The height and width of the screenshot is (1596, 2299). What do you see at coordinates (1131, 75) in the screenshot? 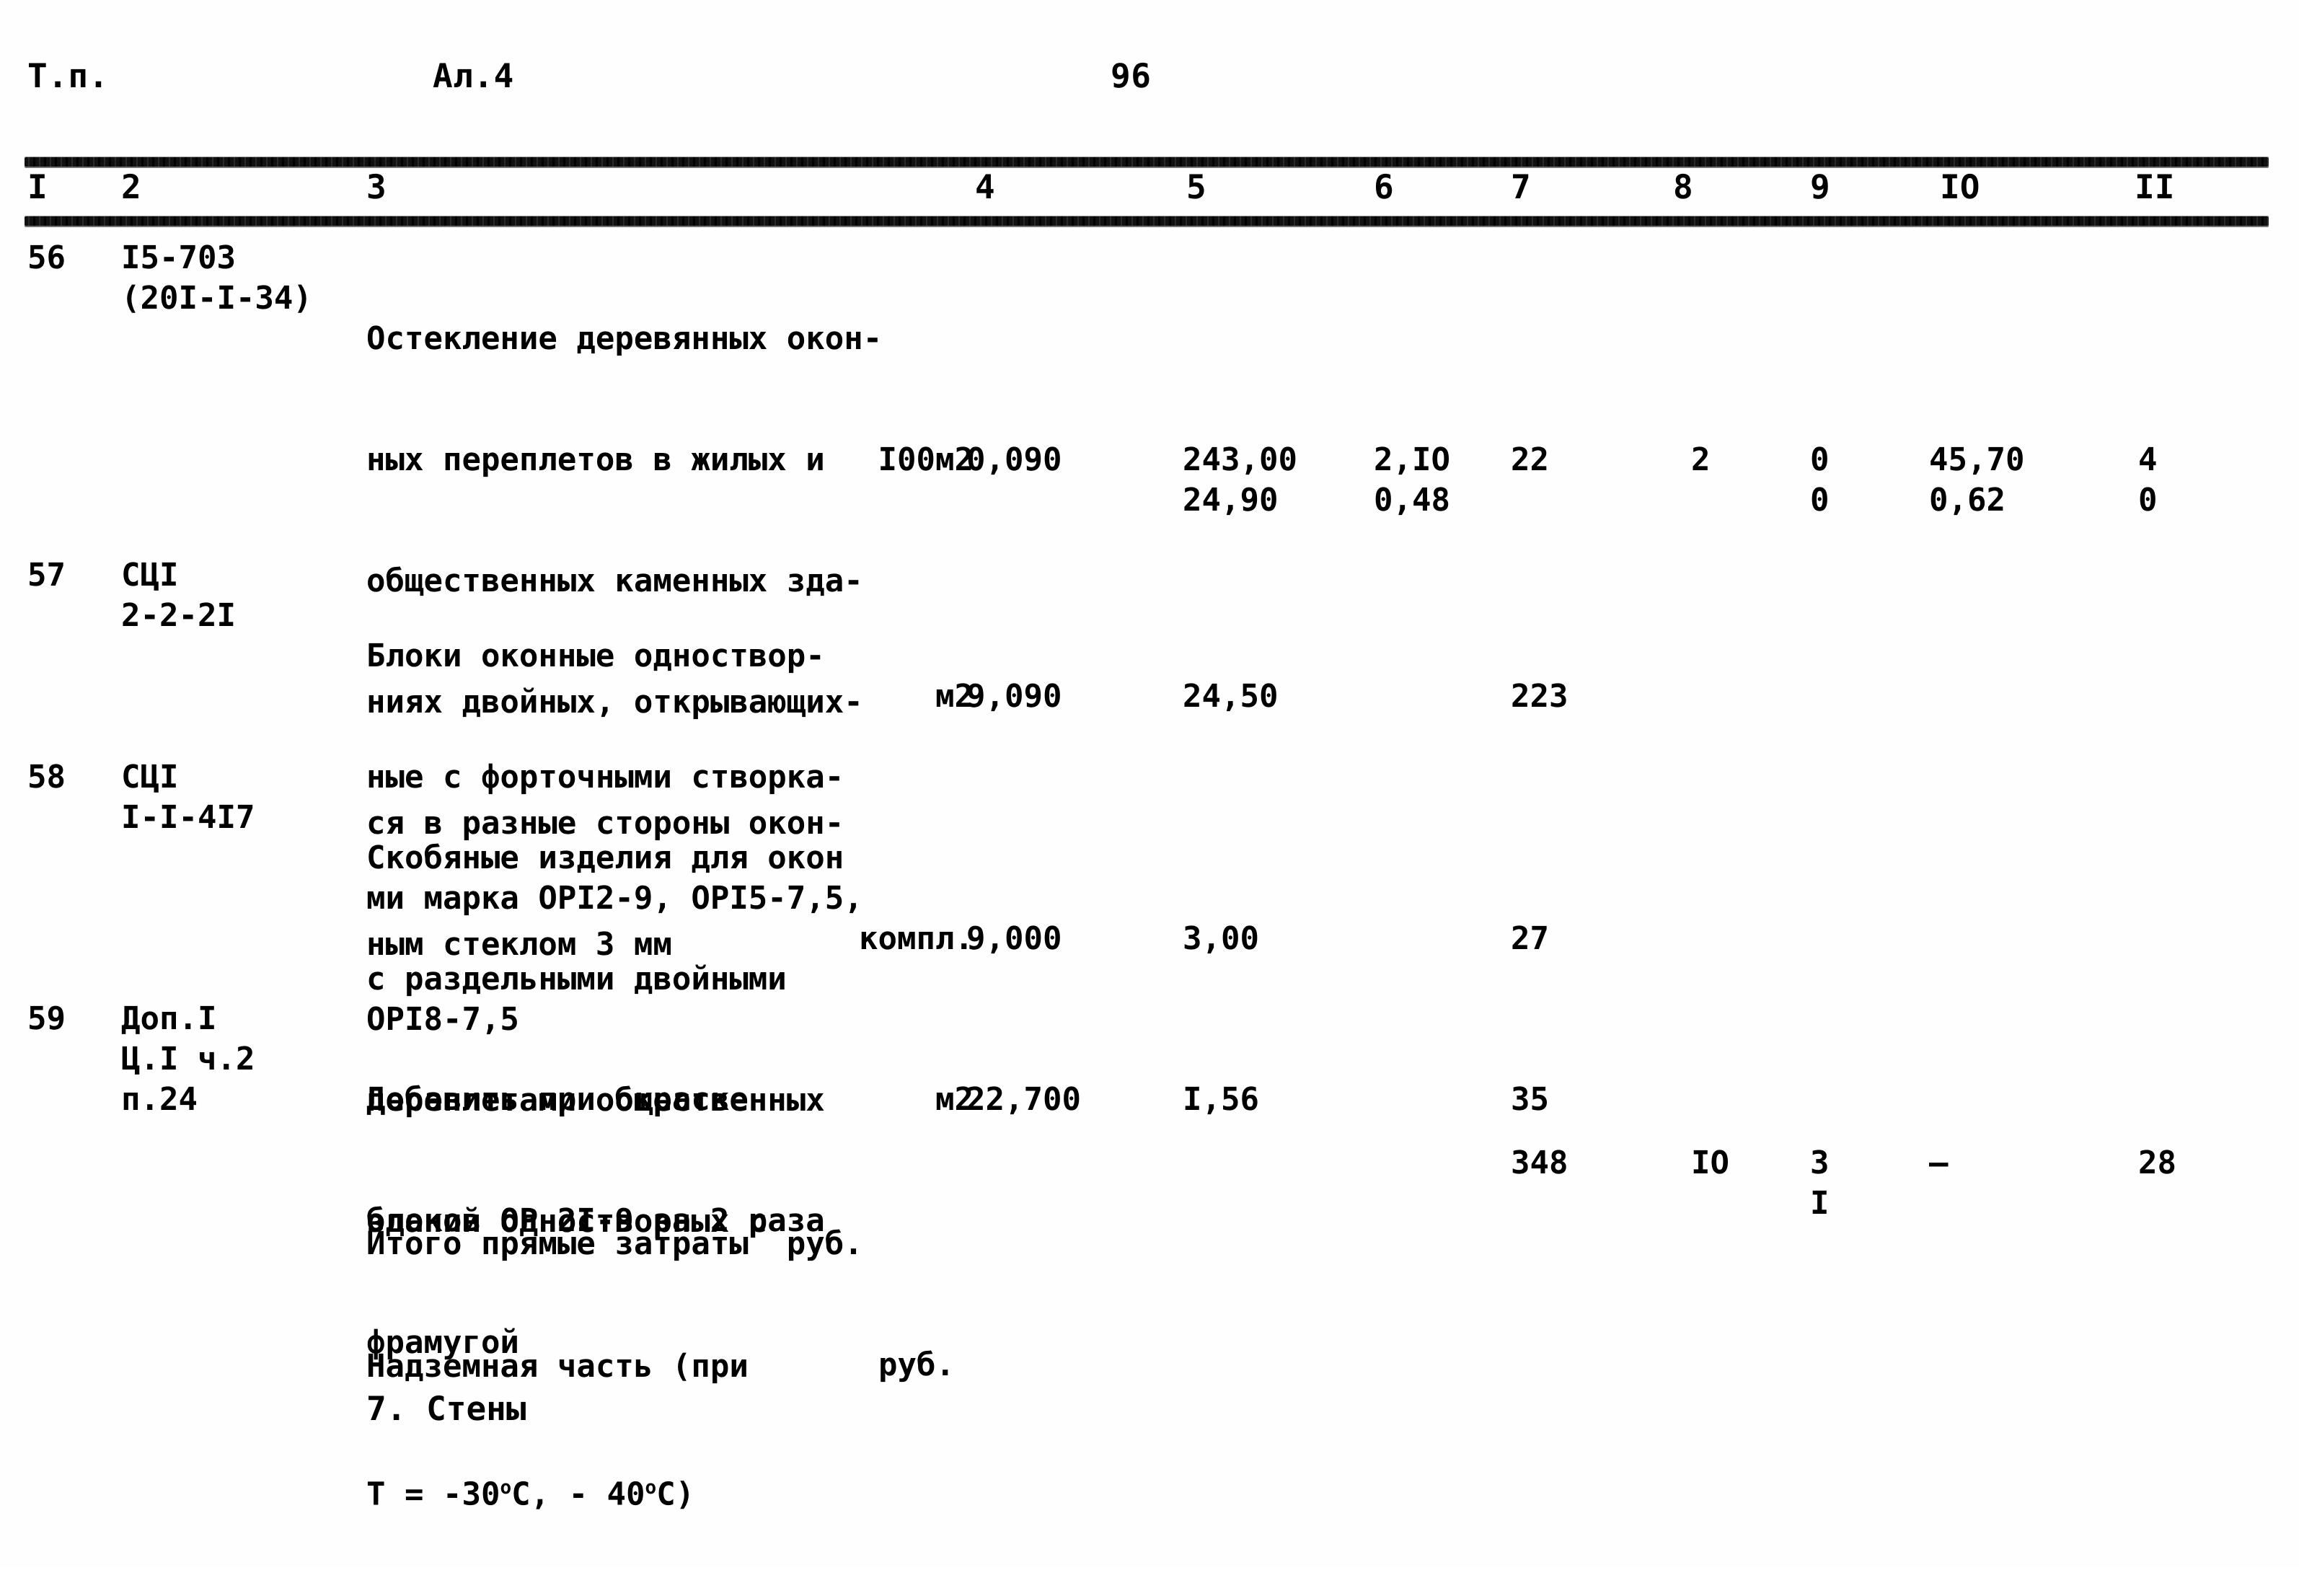
I see `page-number: 96` at bounding box center [1131, 75].